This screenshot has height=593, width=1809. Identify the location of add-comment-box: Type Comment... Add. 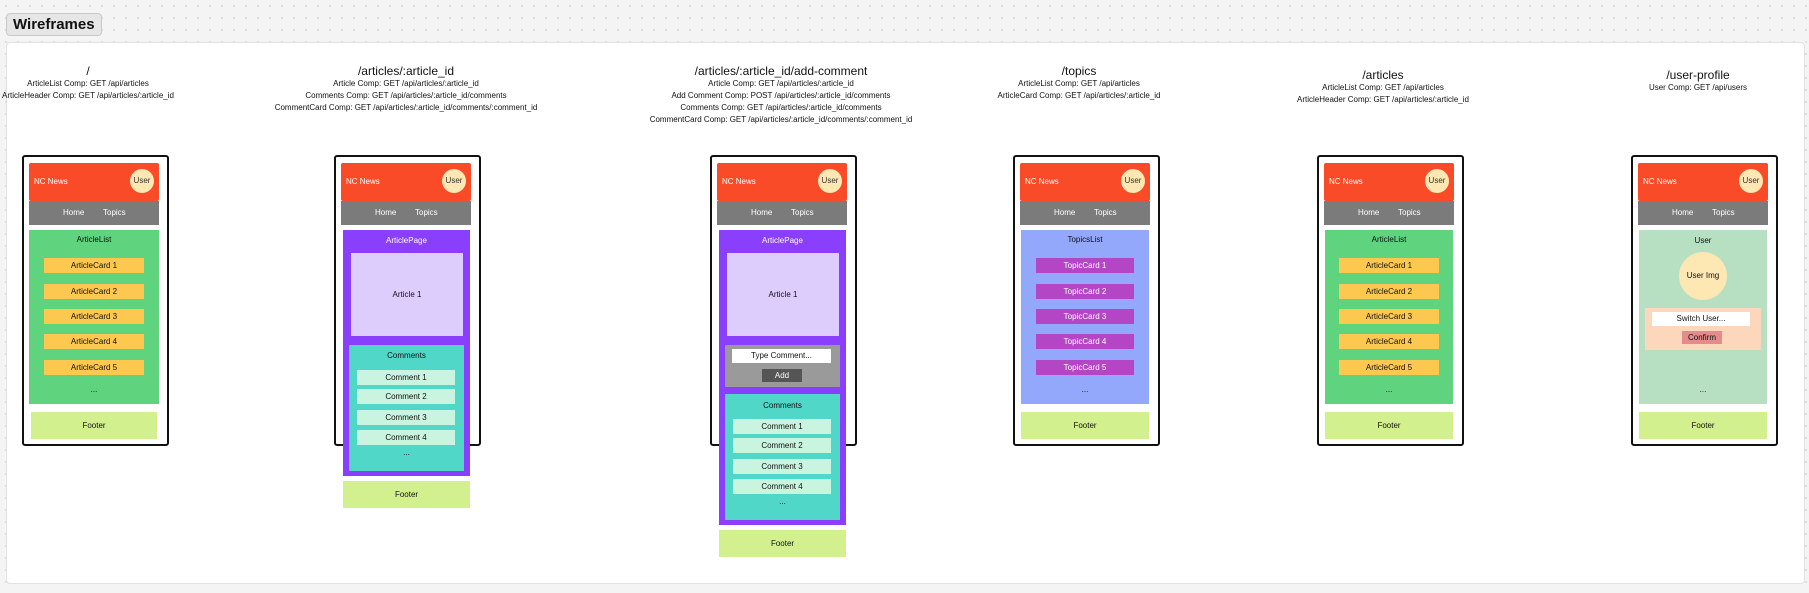
(782, 366).